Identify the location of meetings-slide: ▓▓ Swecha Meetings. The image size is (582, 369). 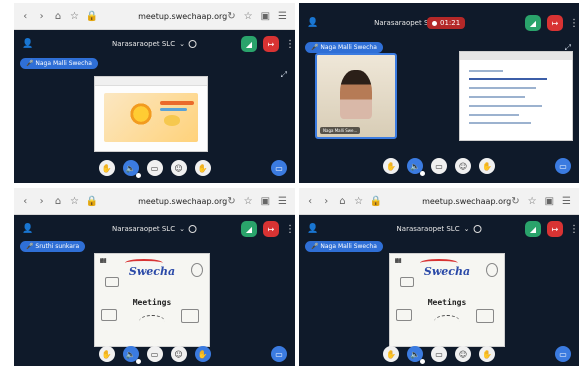
(152, 300).